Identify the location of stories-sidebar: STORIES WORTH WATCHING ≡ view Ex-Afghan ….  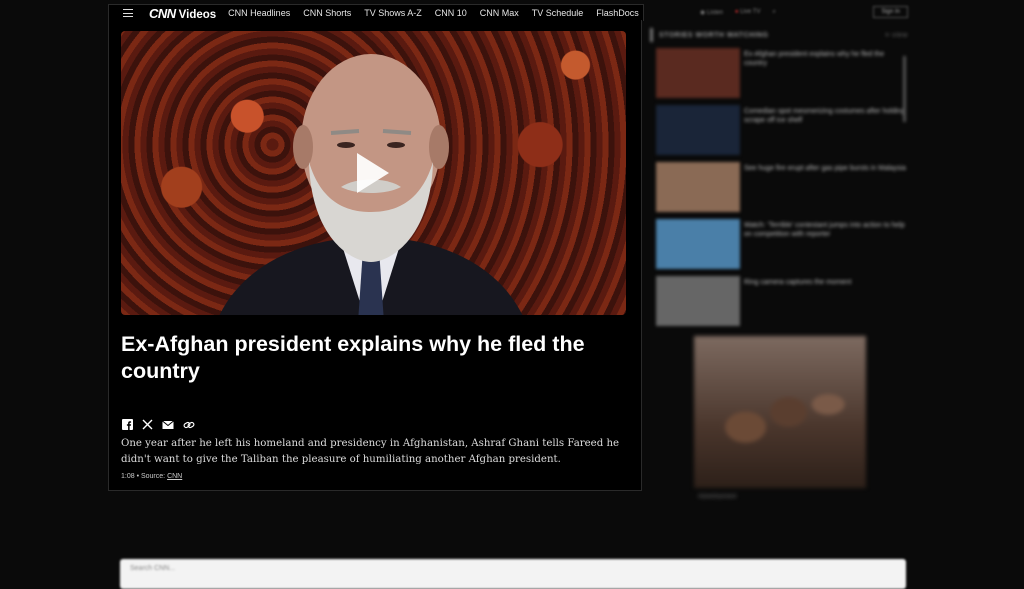
(779, 177).